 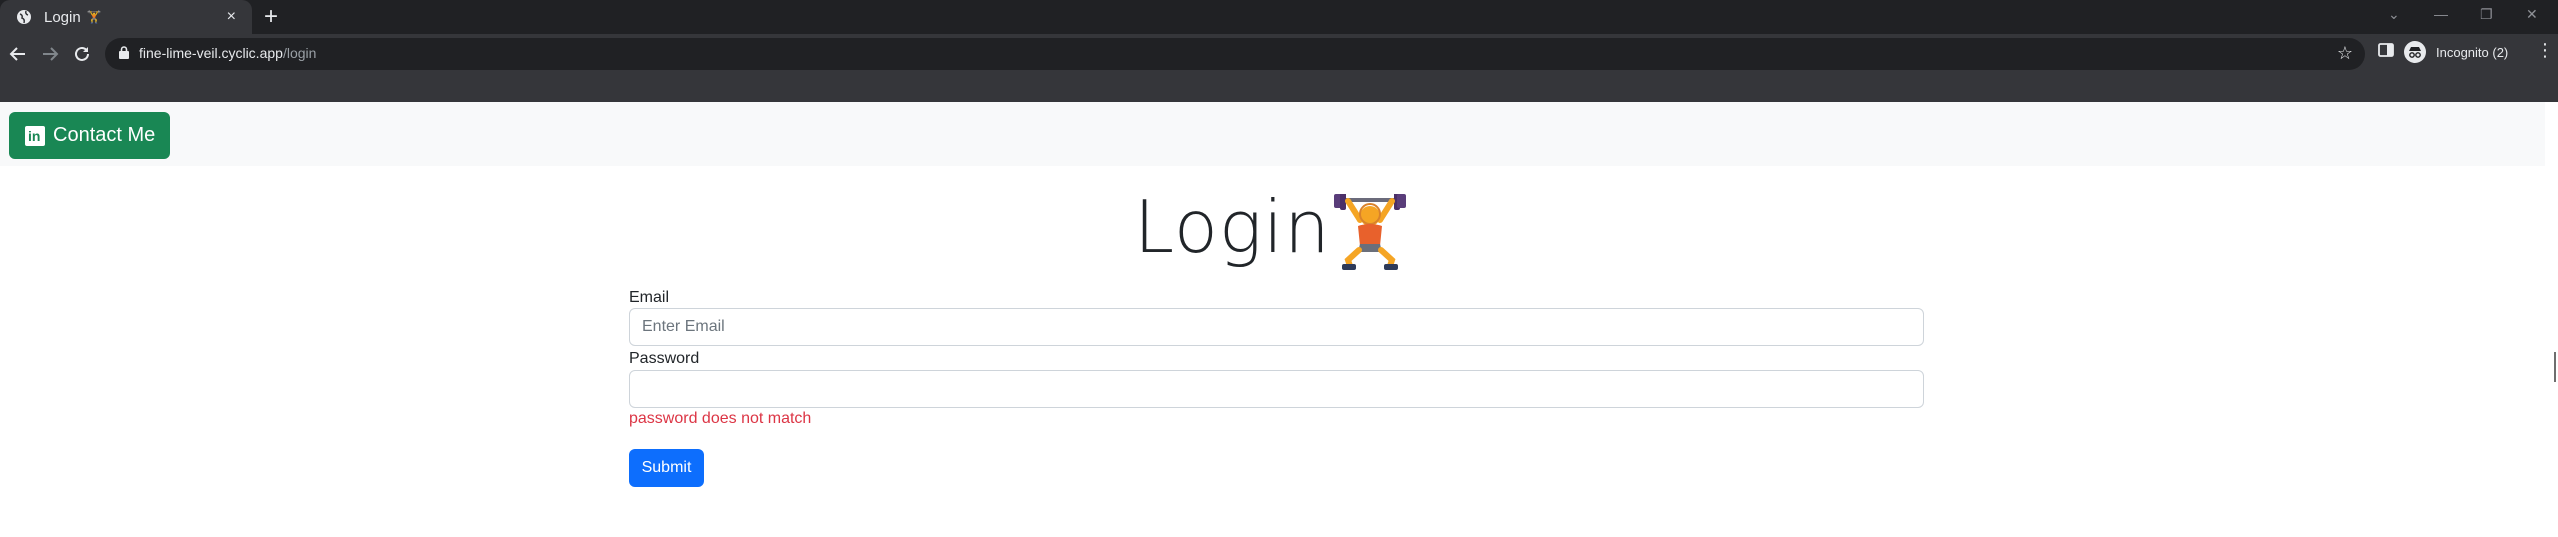 What do you see at coordinates (649, 297) in the screenshot?
I see `email-label: Email` at bounding box center [649, 297].